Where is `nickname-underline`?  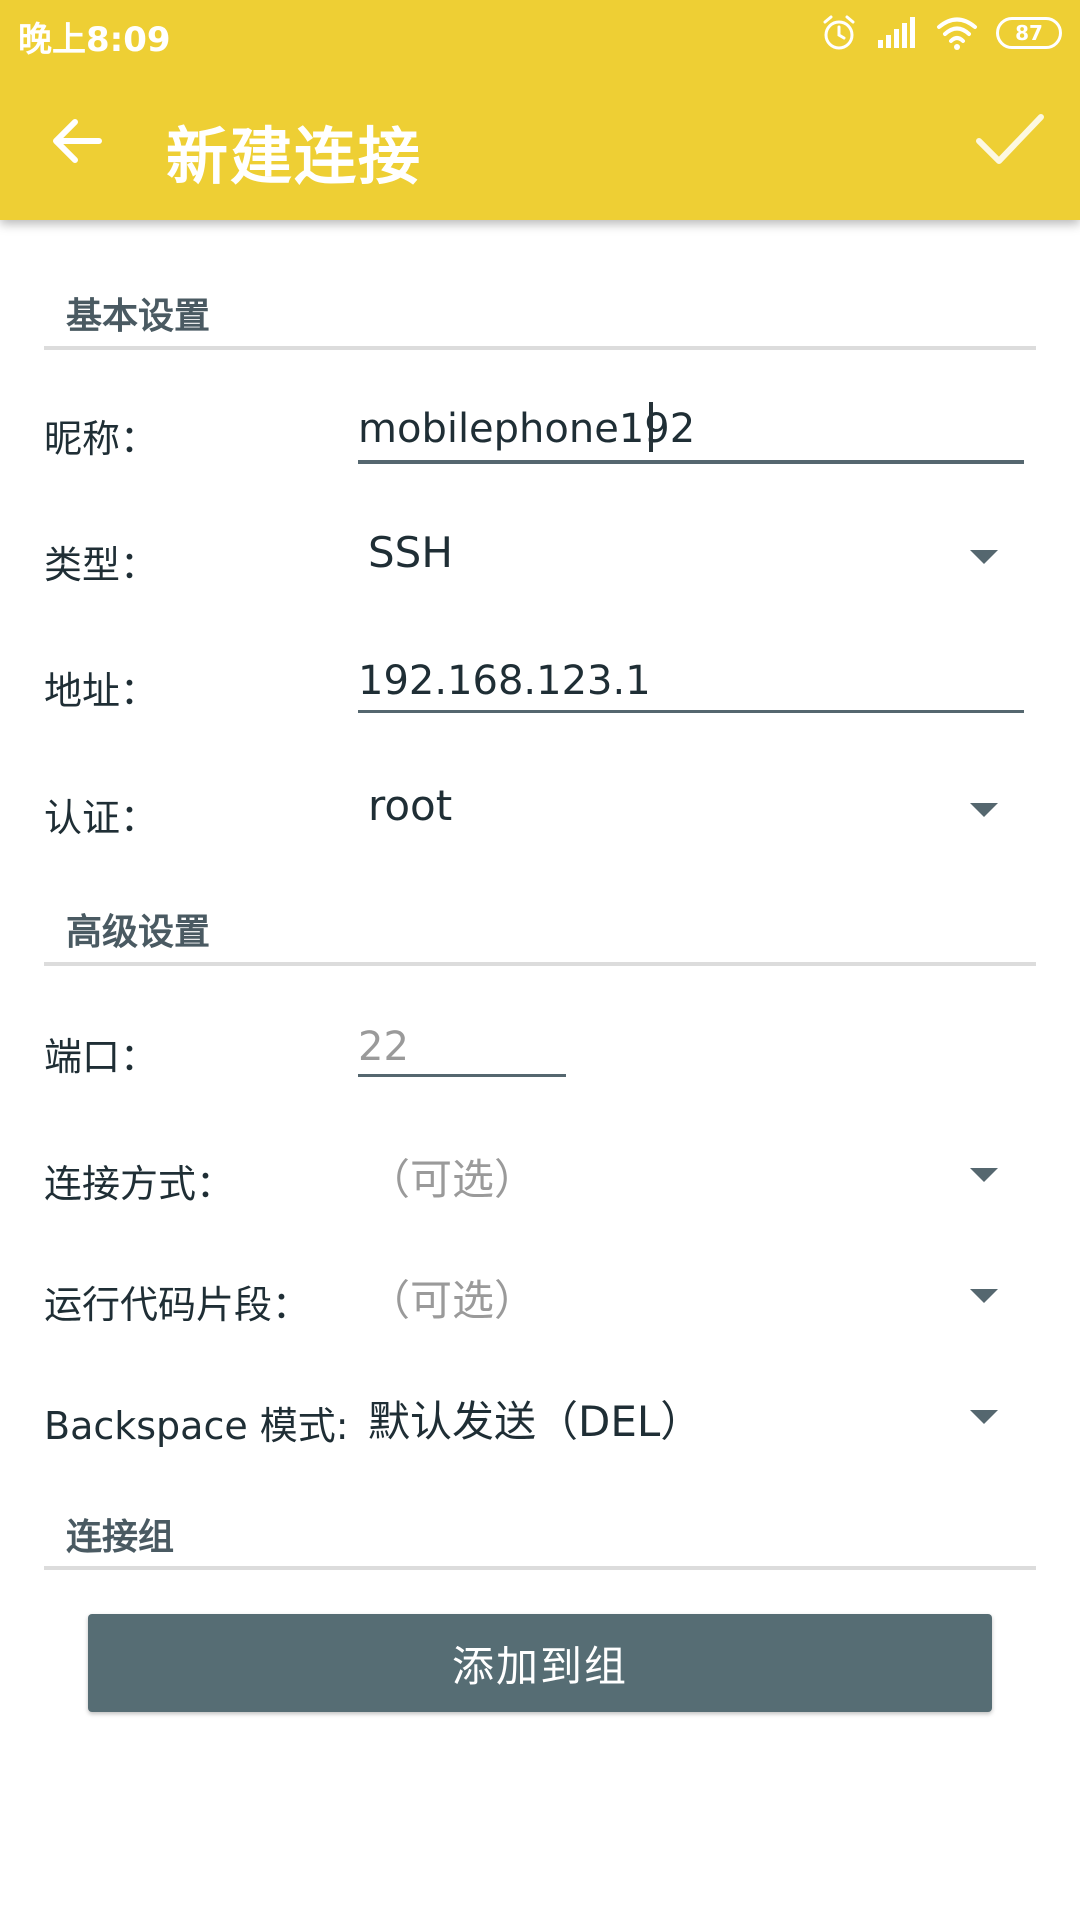 nickname-underline is located at coordinates (691, 462).